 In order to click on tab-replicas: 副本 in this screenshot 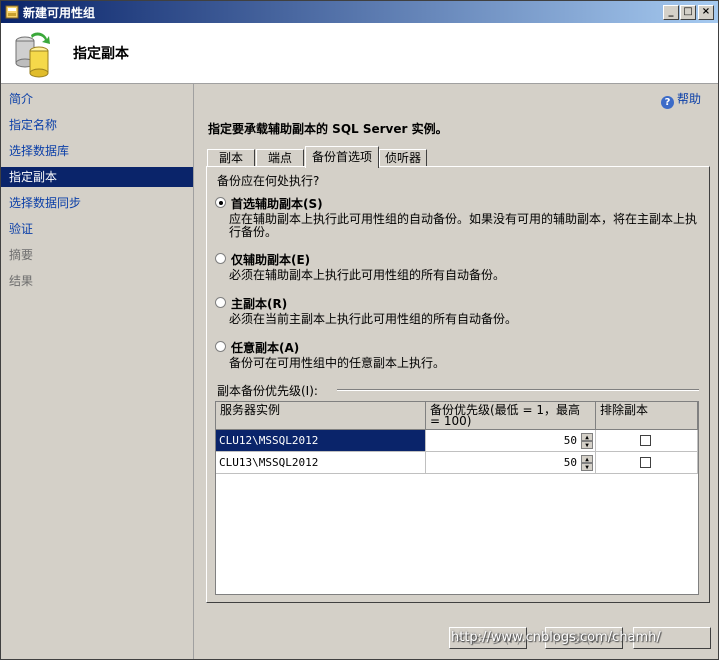, I will do `click(231, 158)`.